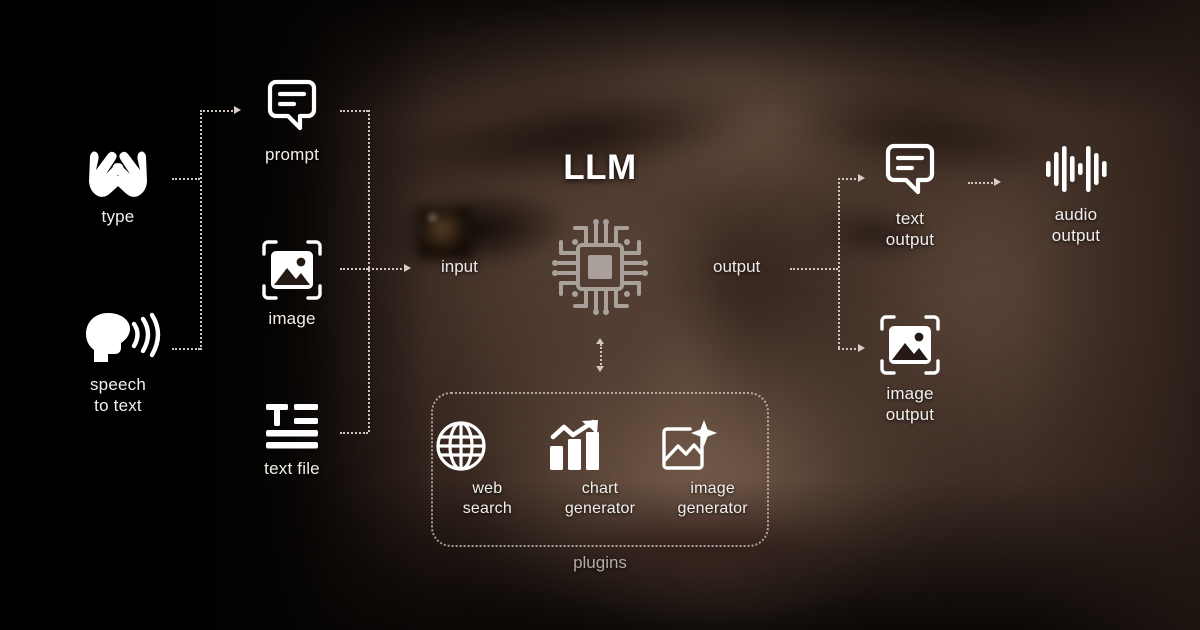 This screenshot has width=1200, height=630. I want to click on connector-output-to-bus, so click(814, 269).